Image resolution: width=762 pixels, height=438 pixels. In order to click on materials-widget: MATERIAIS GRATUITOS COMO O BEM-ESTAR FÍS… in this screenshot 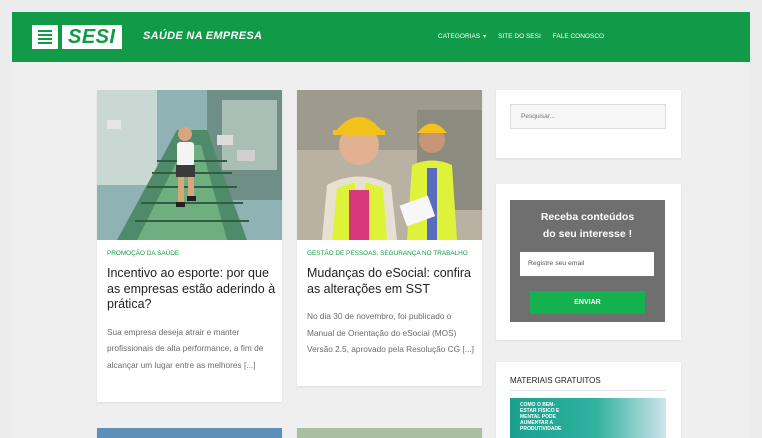, I will do `click(588, 400)`.